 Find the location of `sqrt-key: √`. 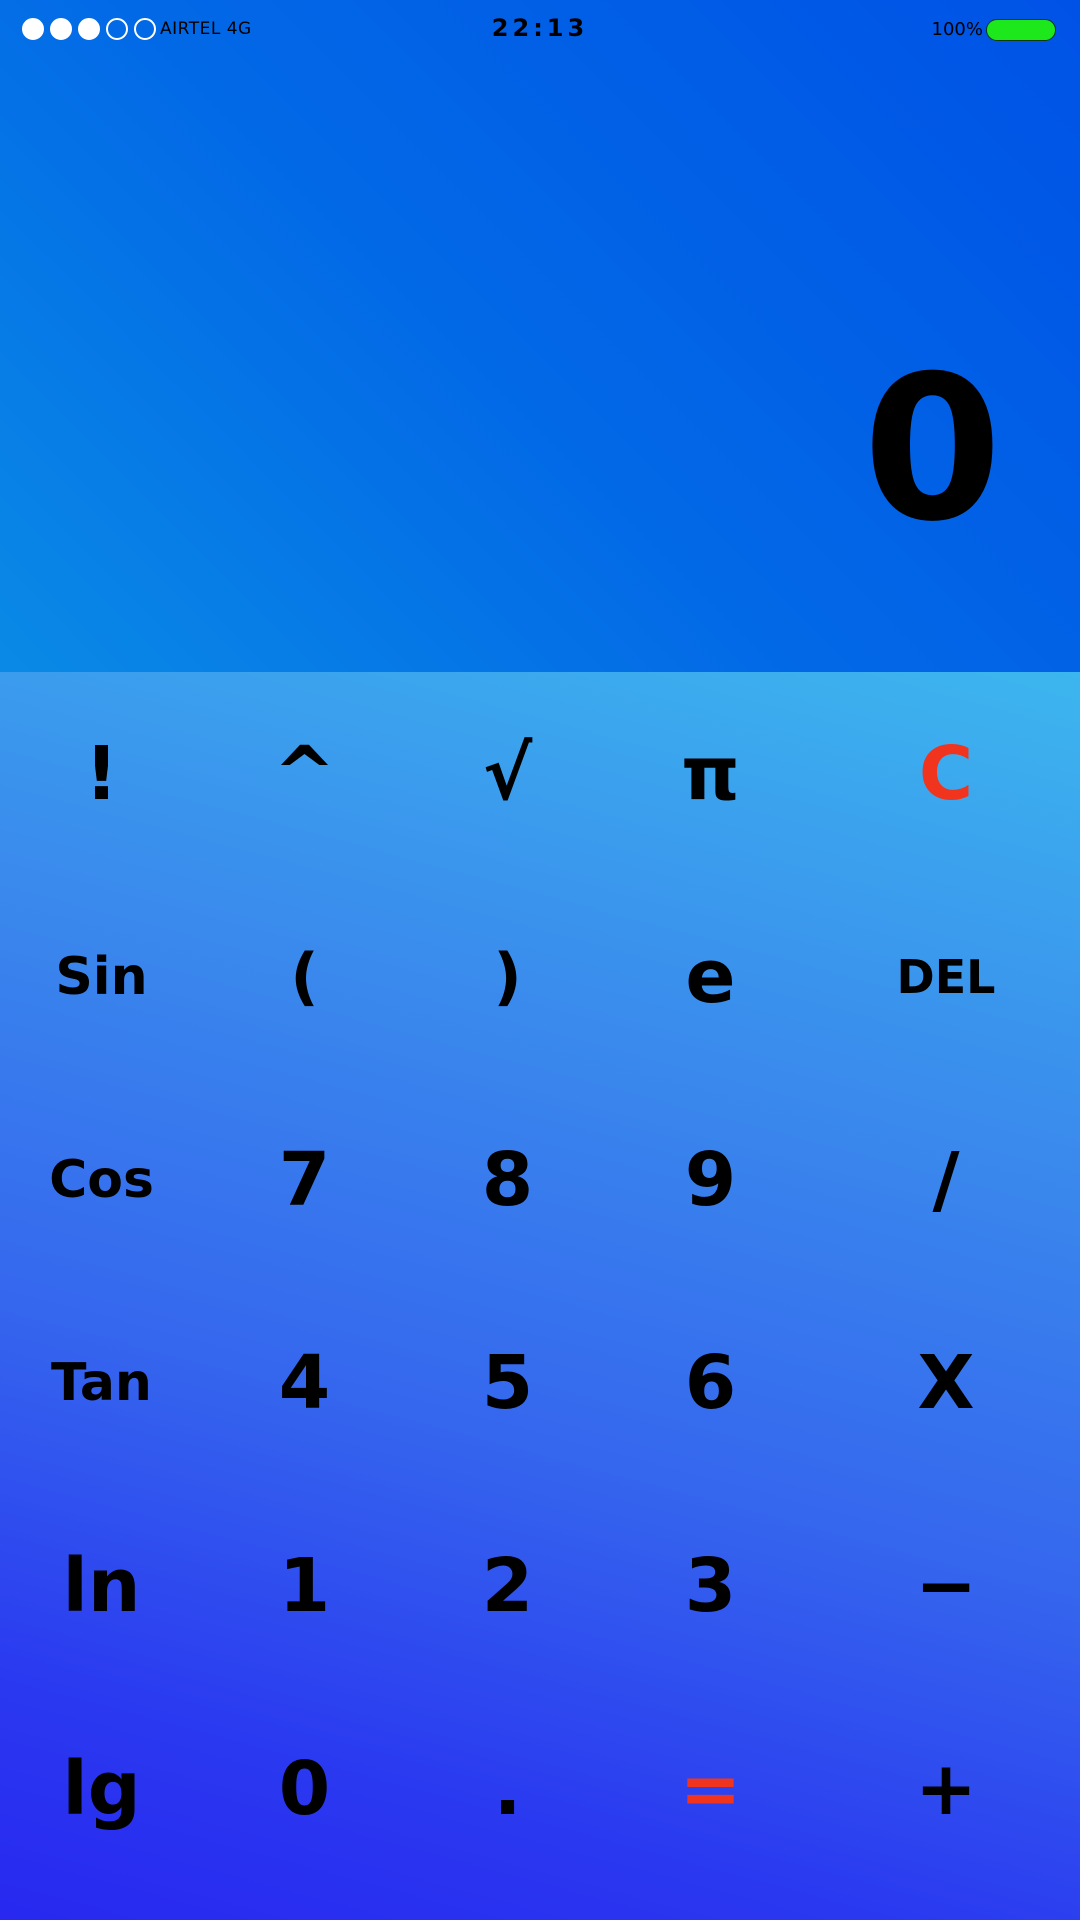

sqrt-key: √ is located at coordinates (507, 773).